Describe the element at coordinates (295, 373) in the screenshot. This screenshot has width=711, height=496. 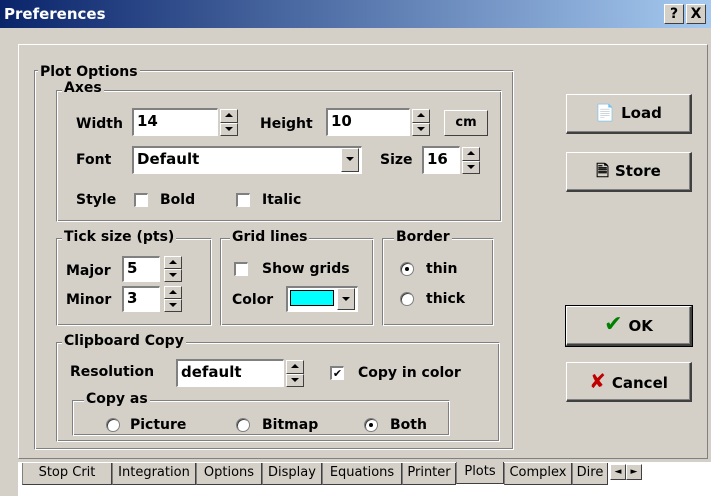
I see `resolution-spinner` at that location.